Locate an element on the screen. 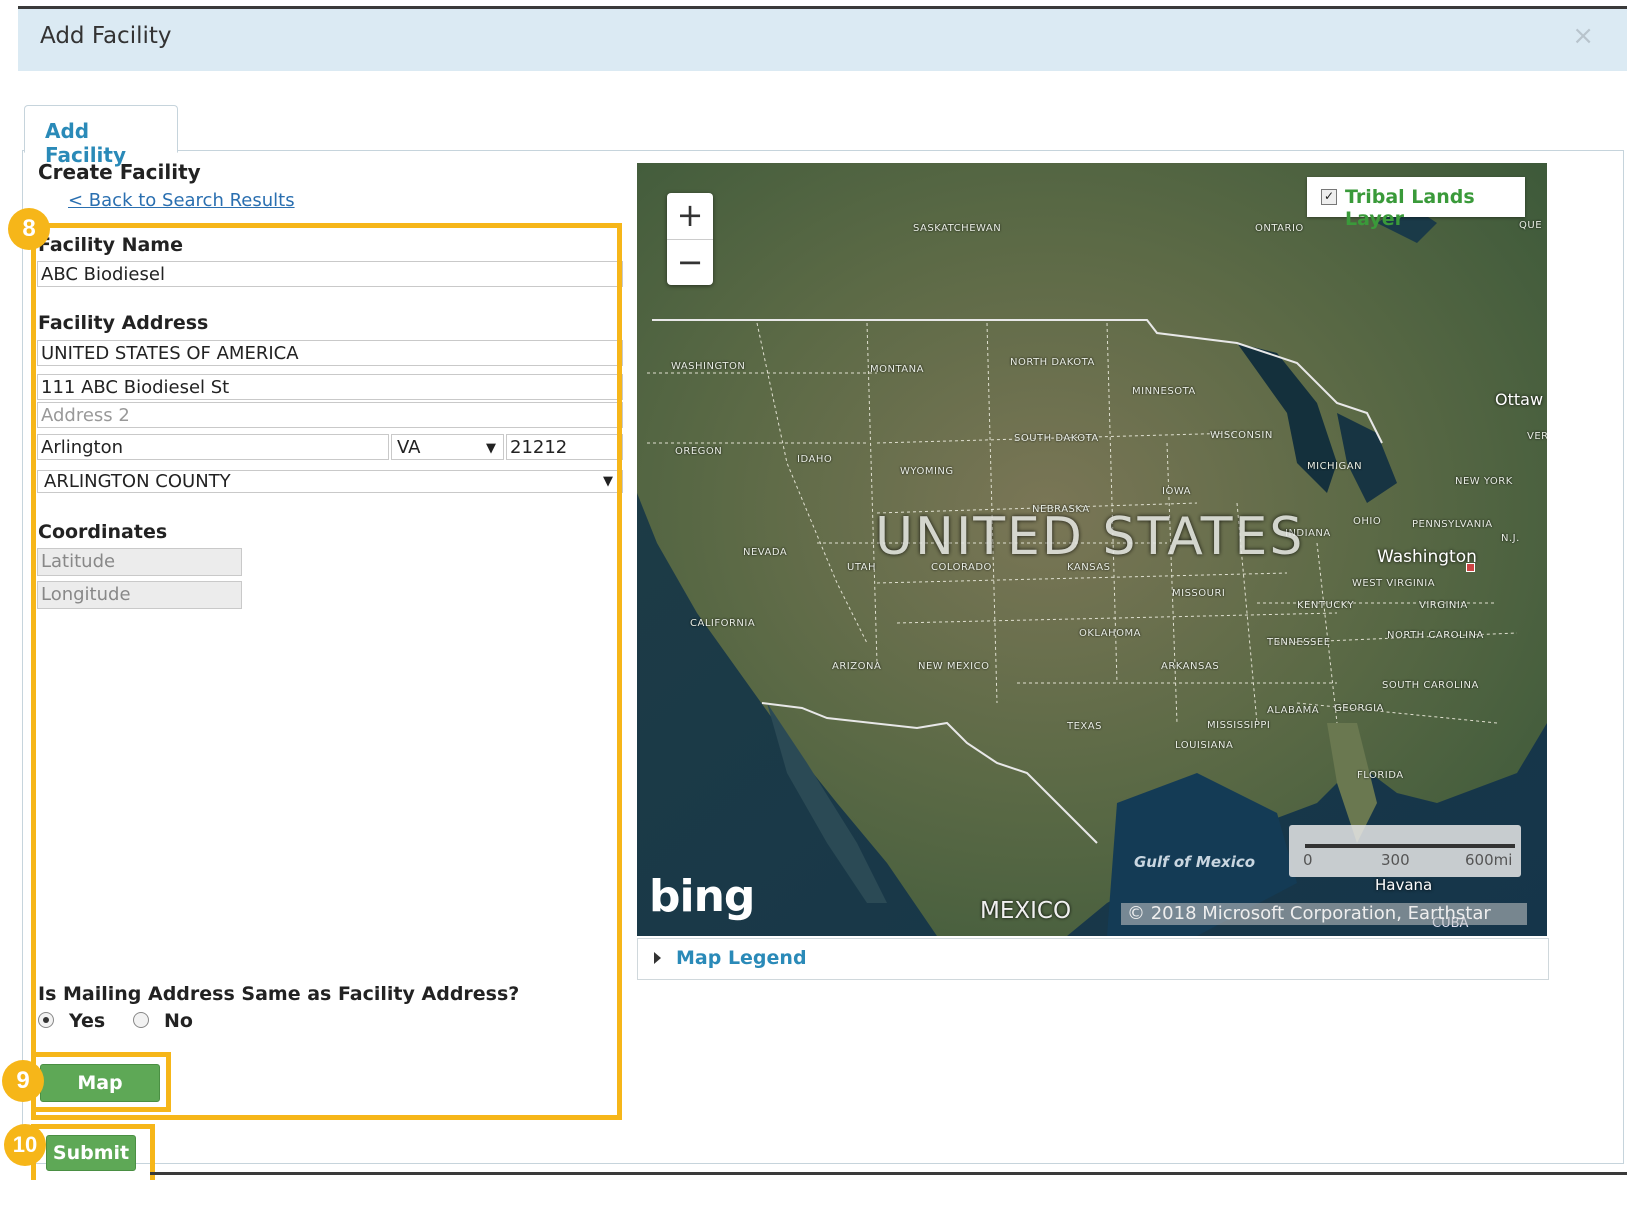 This screenshot has width=1627, height=1222. scale-bar: 0 300 600mi is located at coordinates (1405, 851).